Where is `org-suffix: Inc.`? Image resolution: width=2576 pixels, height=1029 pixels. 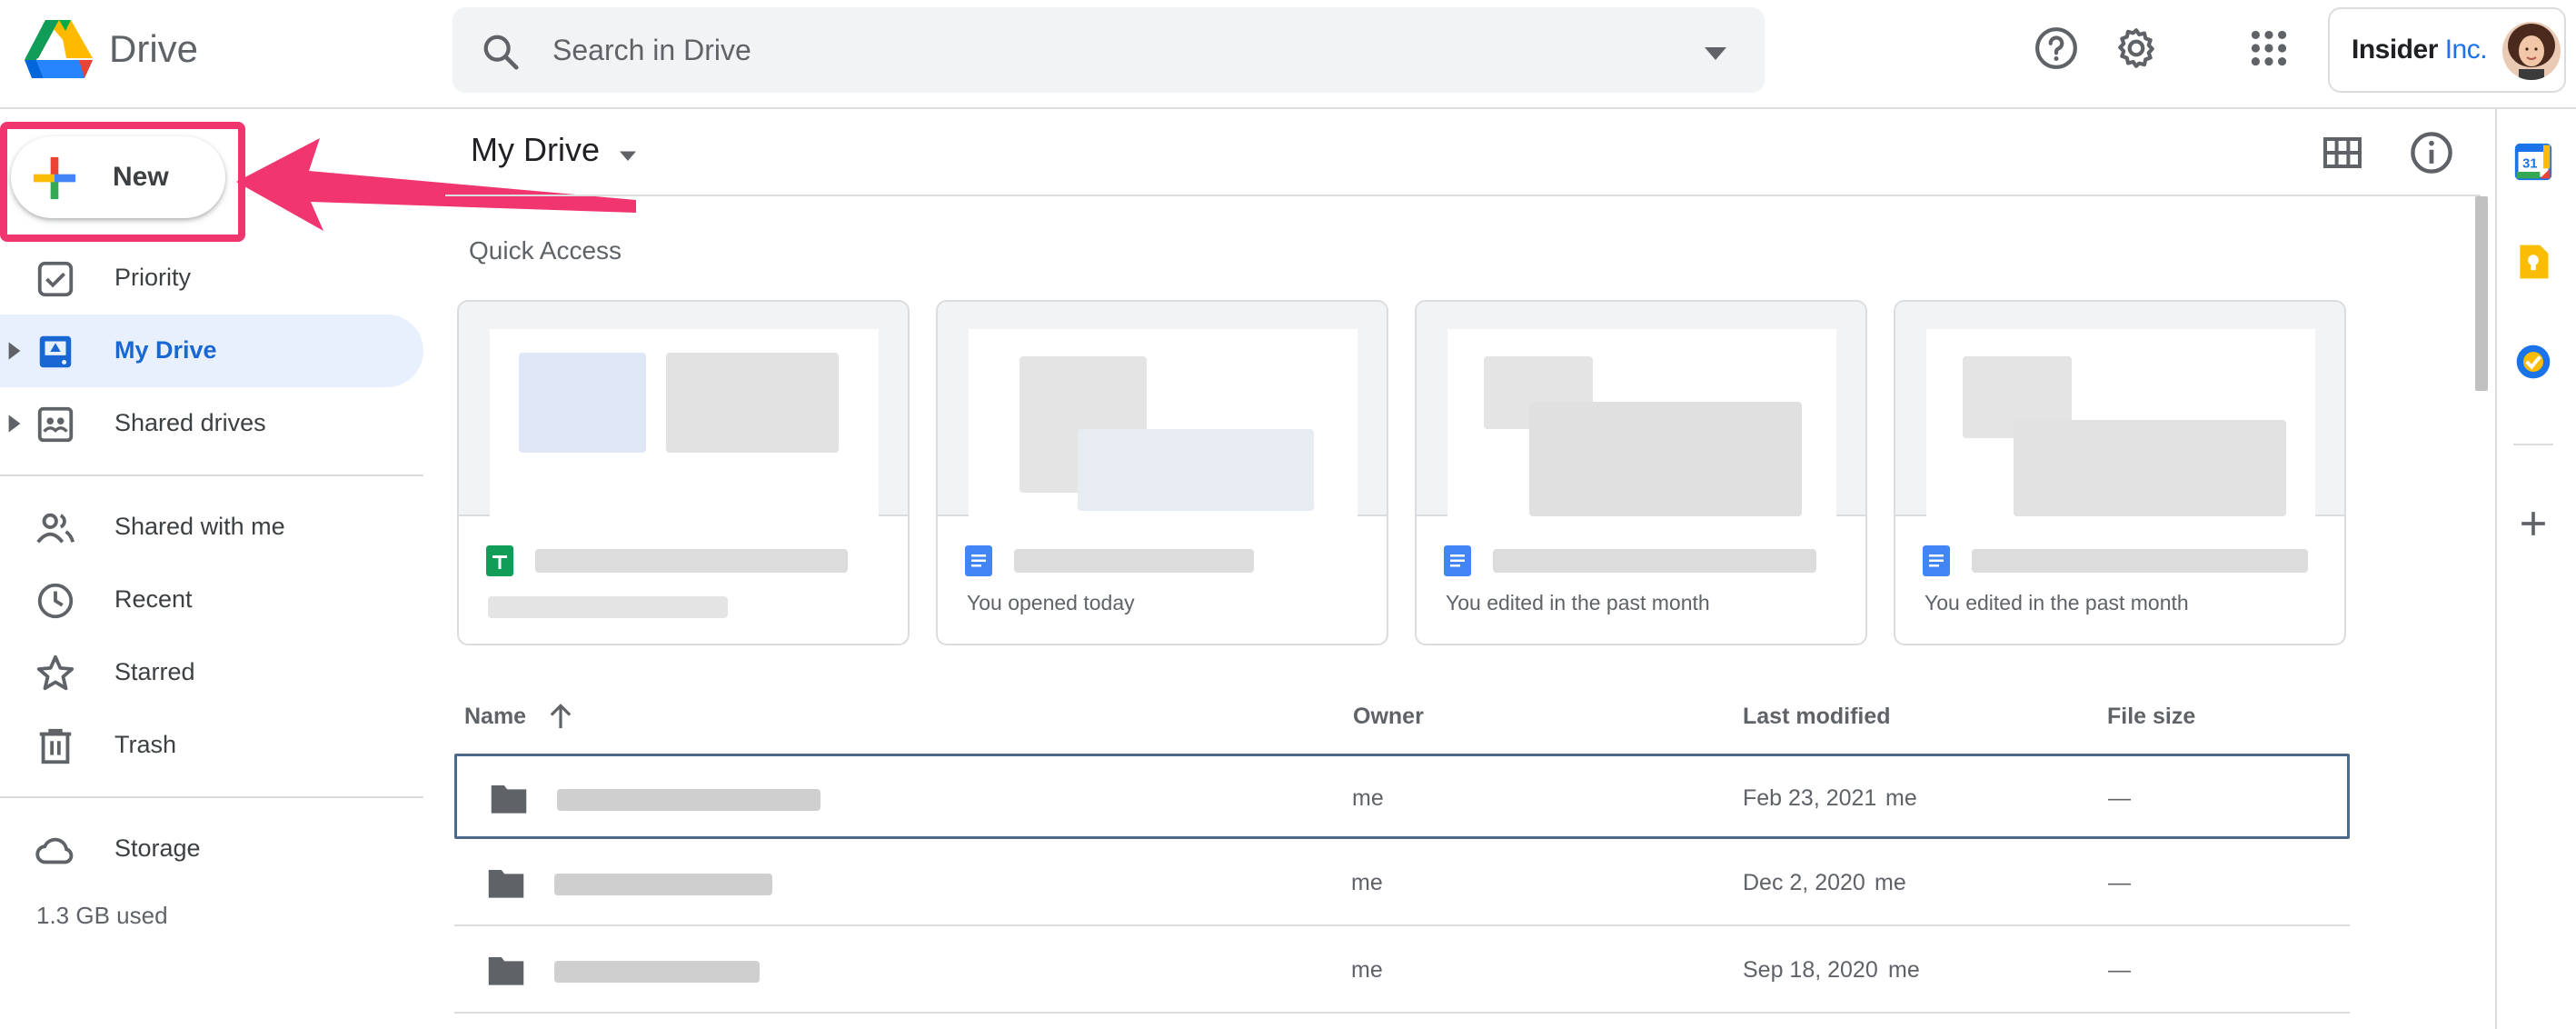 org-suffix: Inc. is located at coordinates (2462, 50).